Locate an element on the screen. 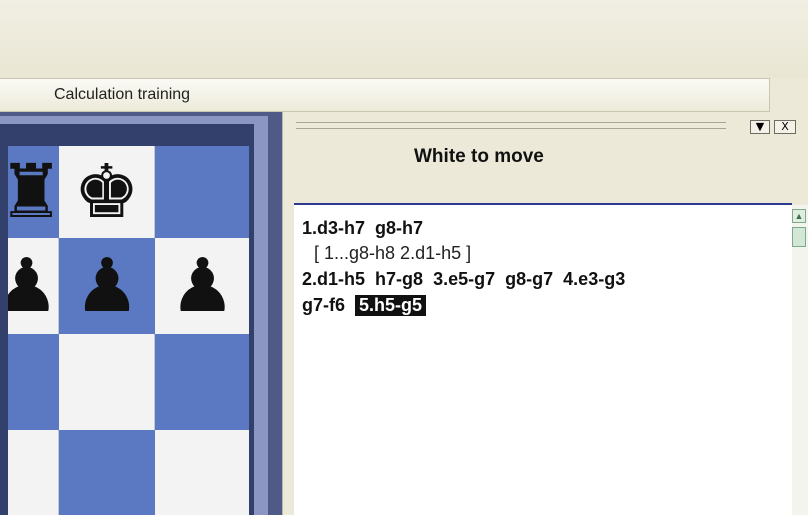 The height and width of the screenshot is (515, 808). dropdown-arrow-icon: ▼ is located at coordinates (760, 127).